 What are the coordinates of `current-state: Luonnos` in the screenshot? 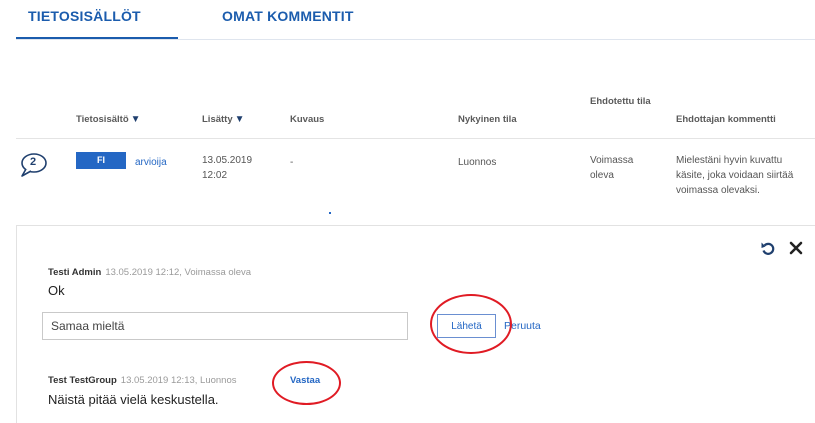 It's located at (477, 162).